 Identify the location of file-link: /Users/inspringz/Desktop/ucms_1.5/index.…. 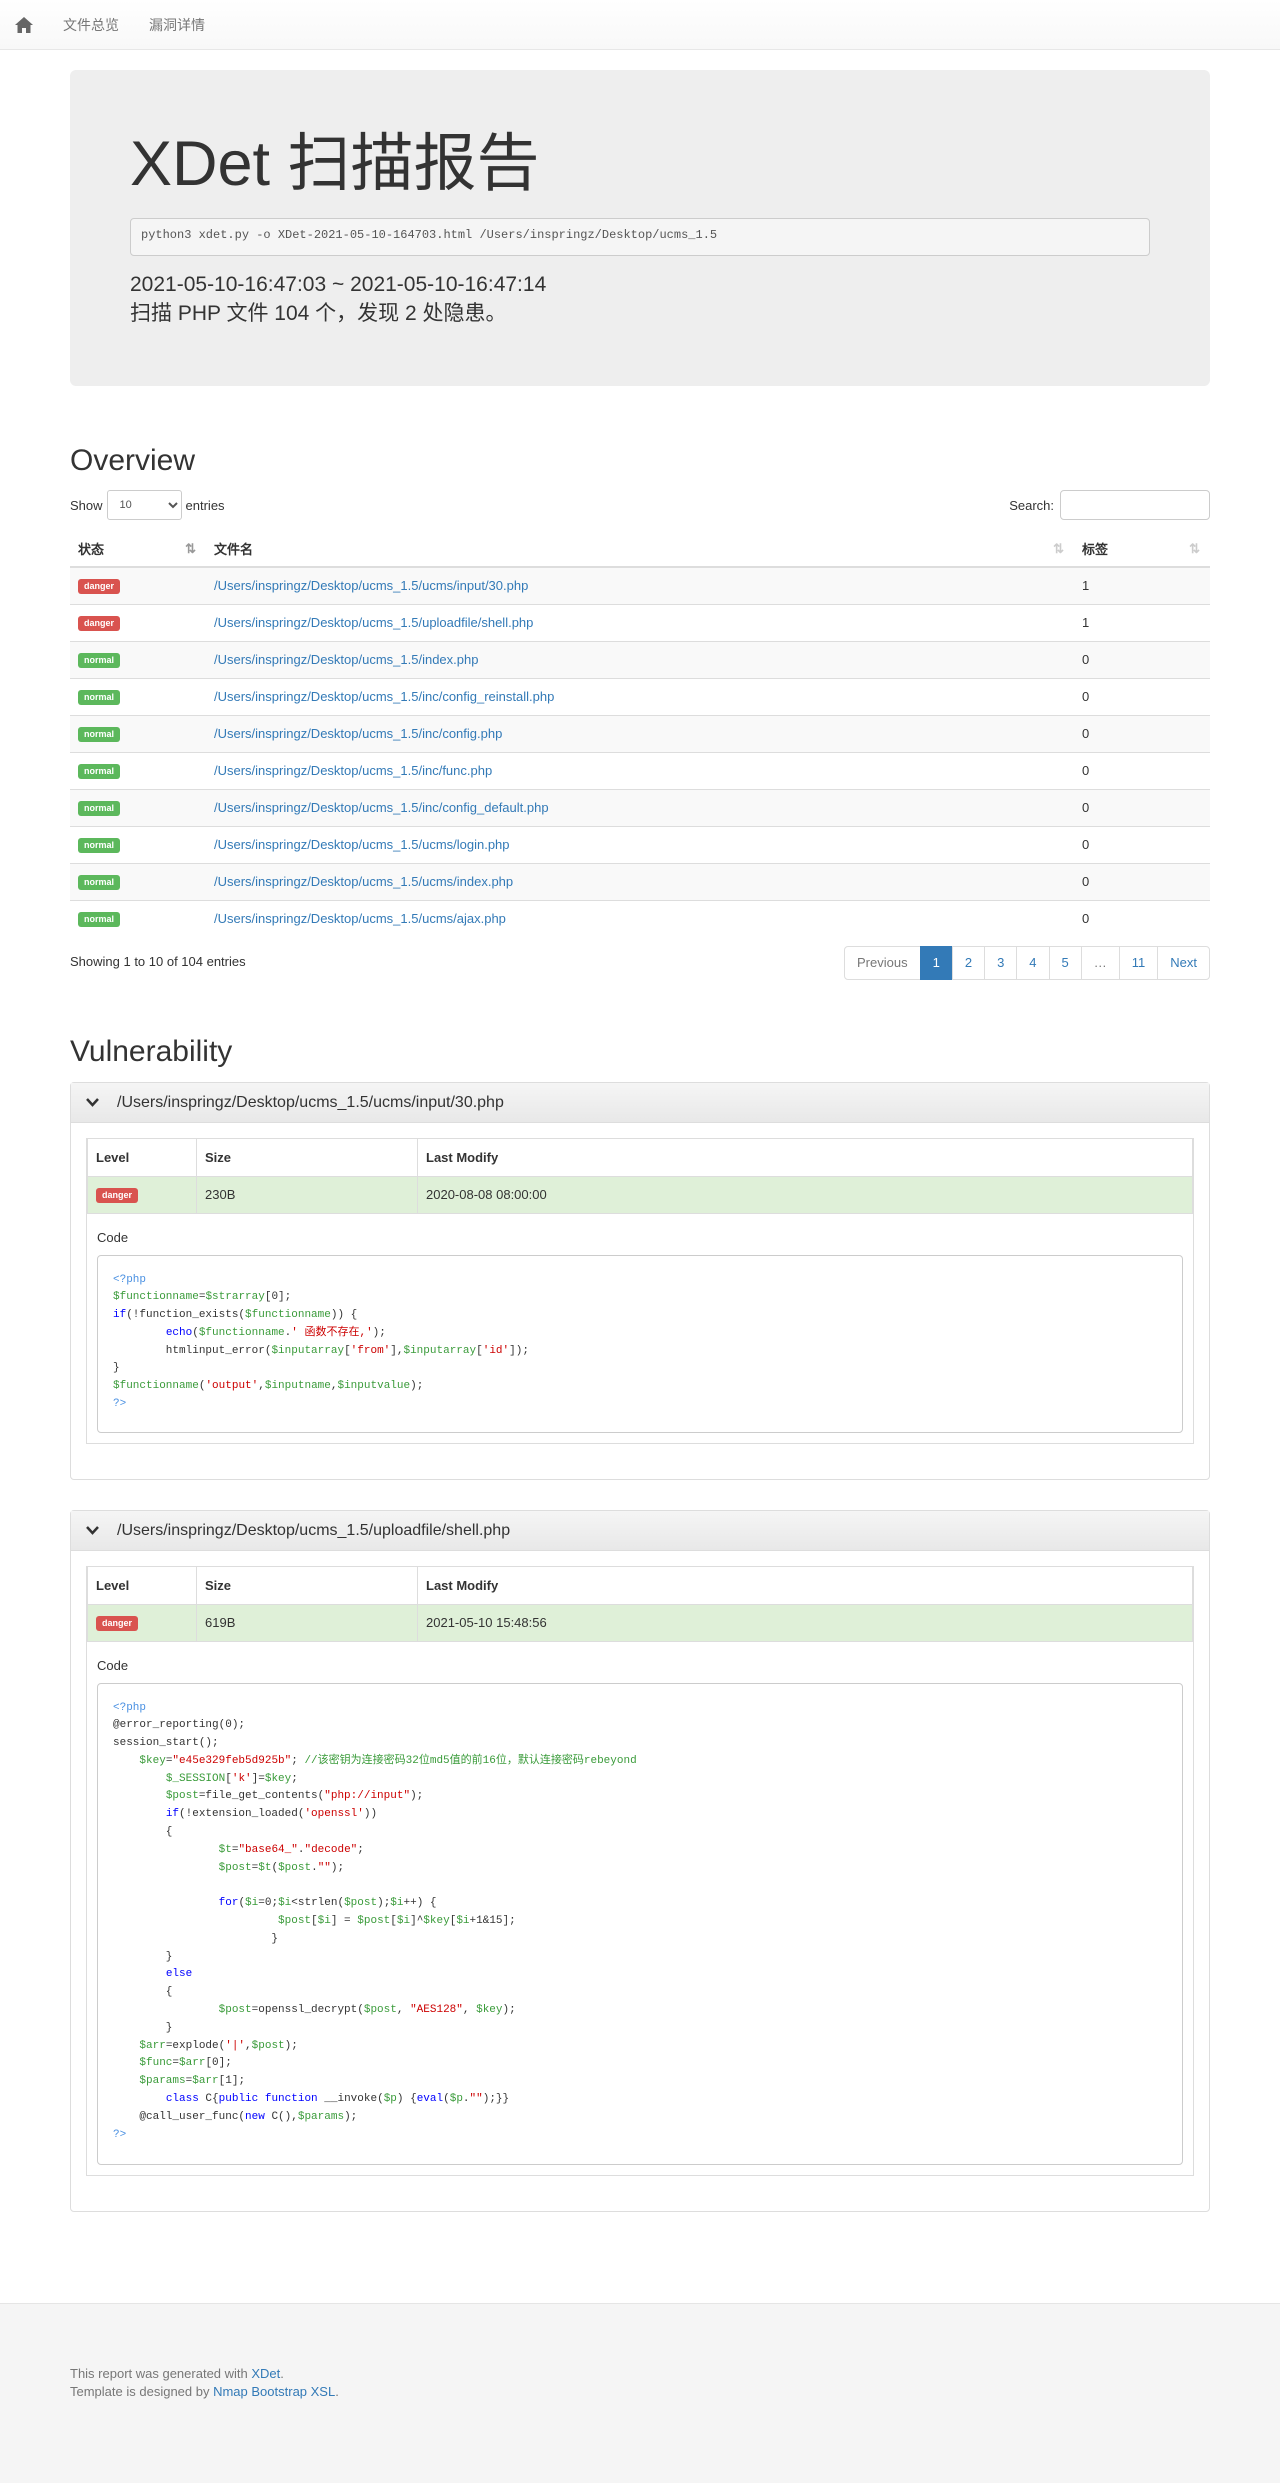
(346, 659).